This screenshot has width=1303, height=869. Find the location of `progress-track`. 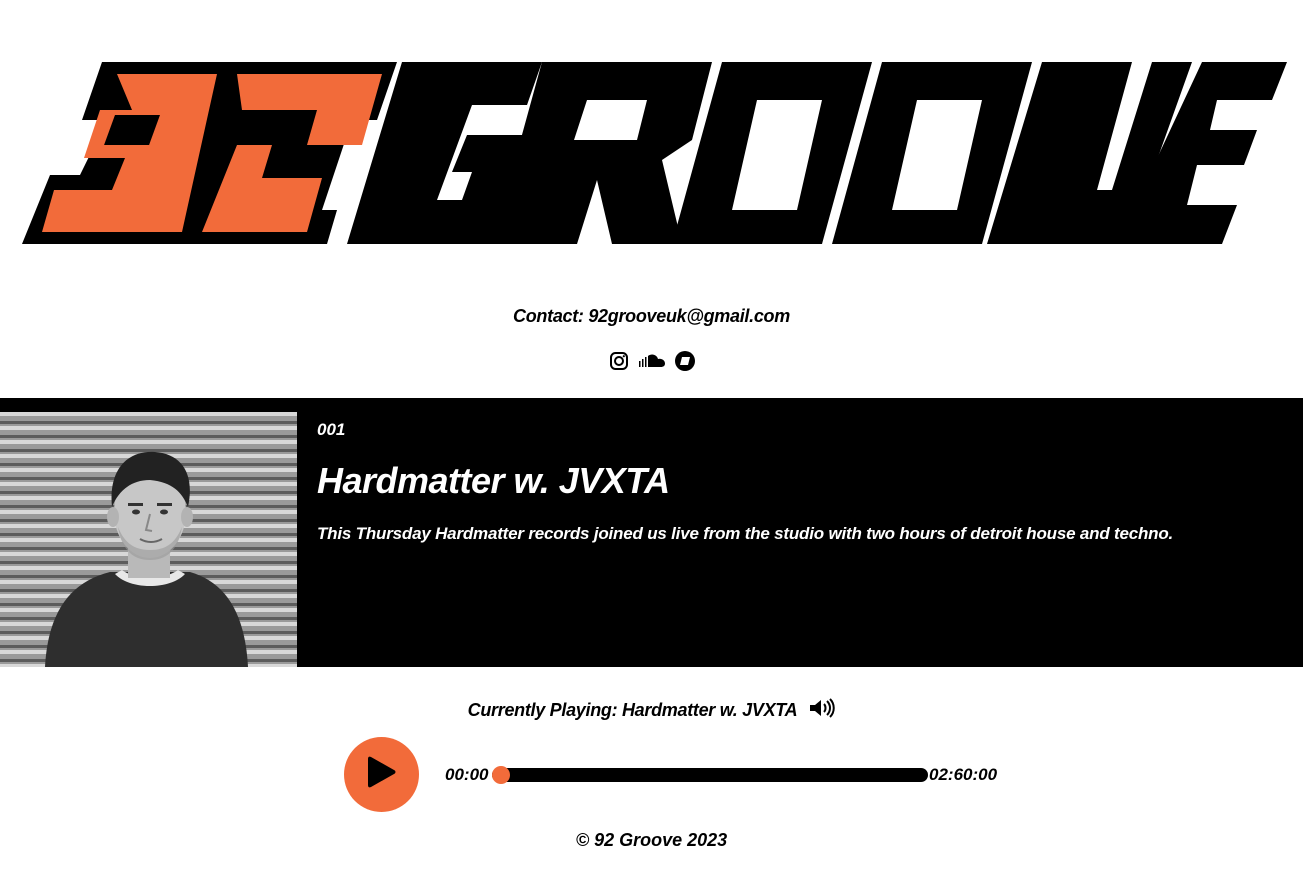

progress-track is located at coordinates (710, 775).